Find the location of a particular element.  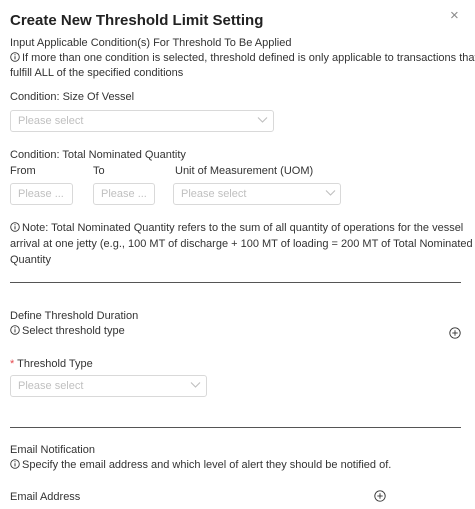

uom-label: Unit of Measurement (UOM) is located at coordinates (244, 171).